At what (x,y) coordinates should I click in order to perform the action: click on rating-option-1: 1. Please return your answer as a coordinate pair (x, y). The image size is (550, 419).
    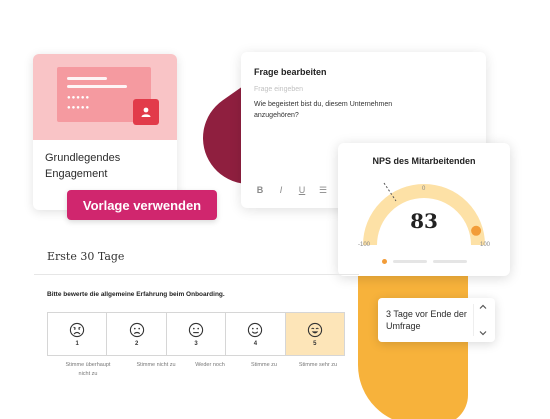
    Looking at the image, I should click on (78, 334).